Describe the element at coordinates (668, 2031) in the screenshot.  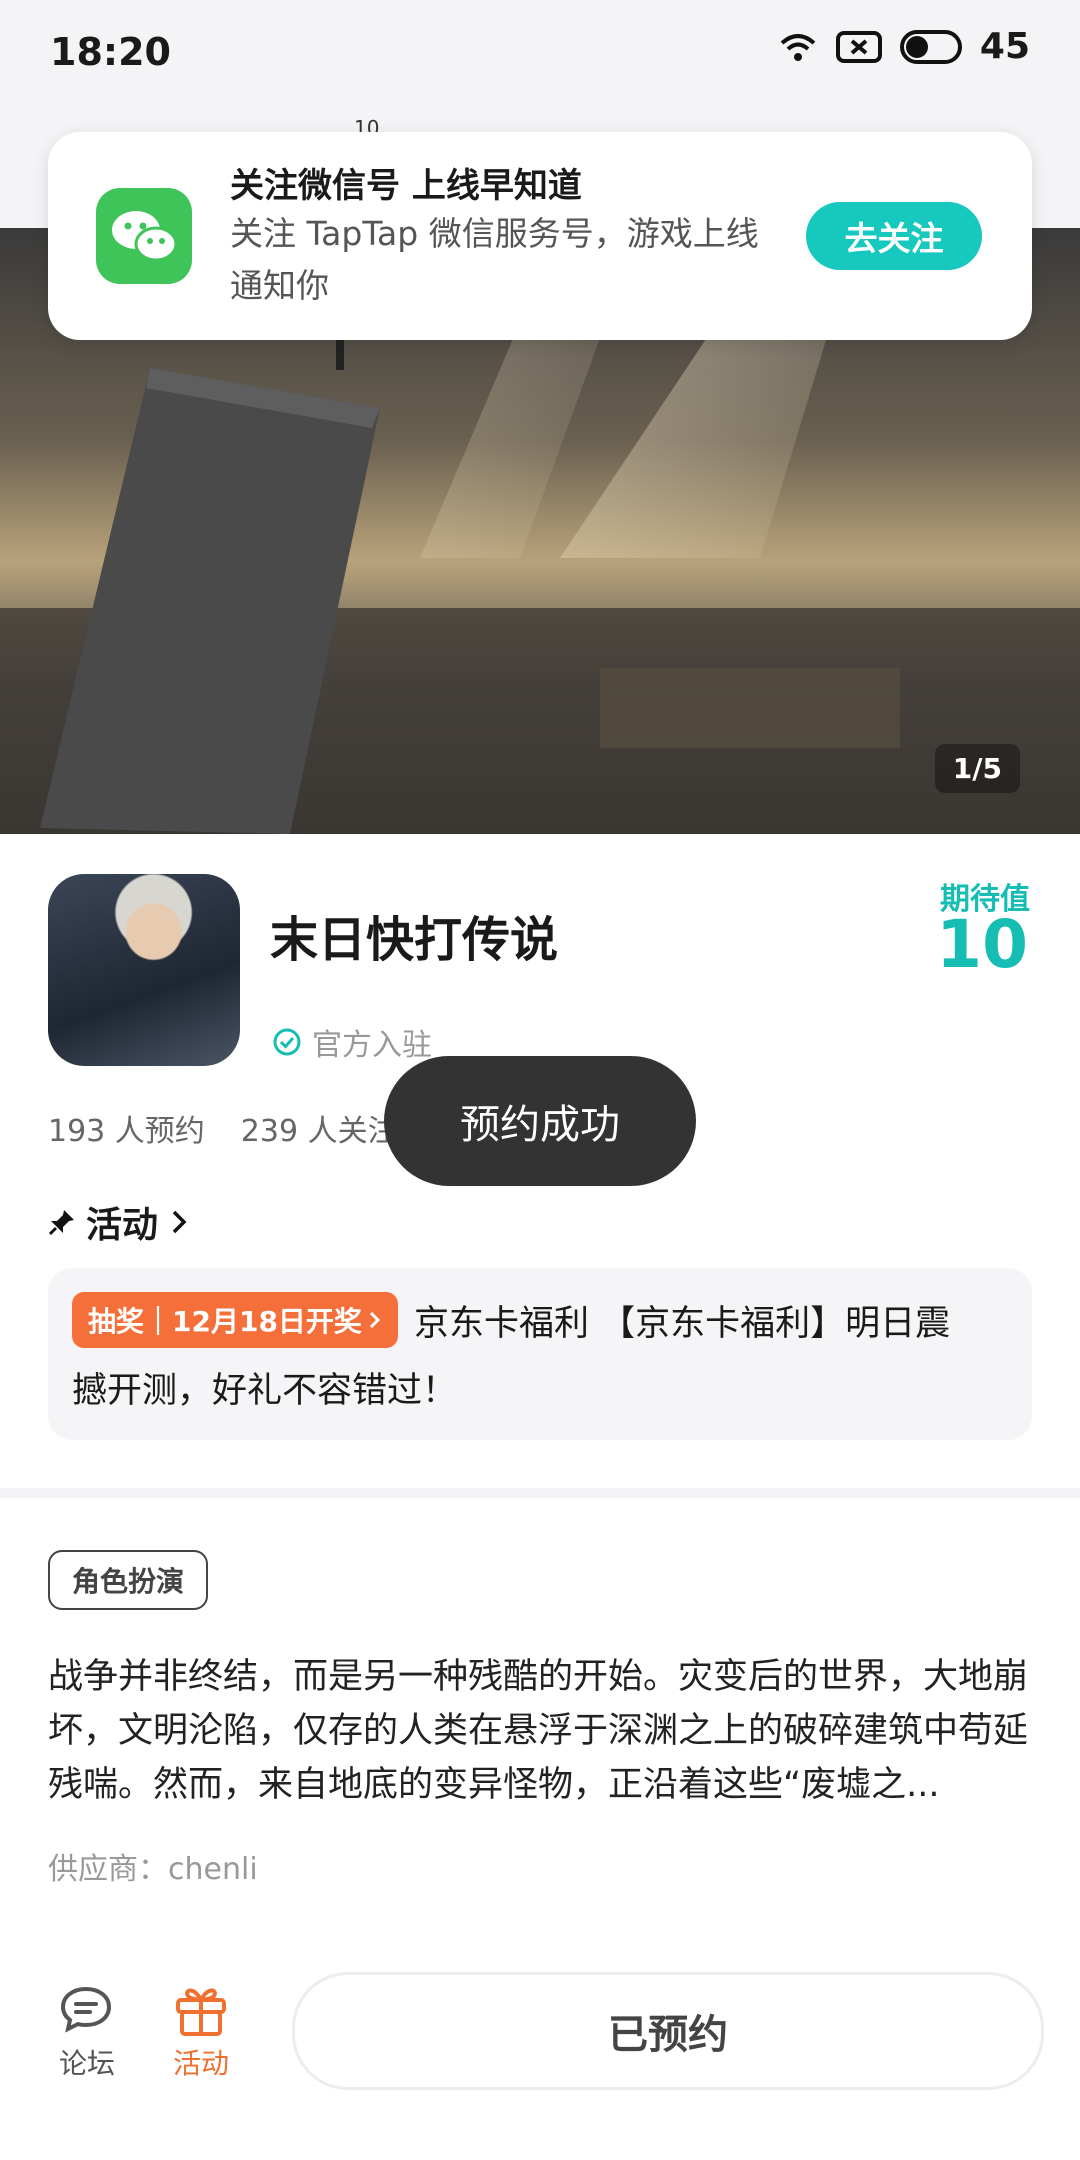
I see `reserved-button: 已预约` at that location.